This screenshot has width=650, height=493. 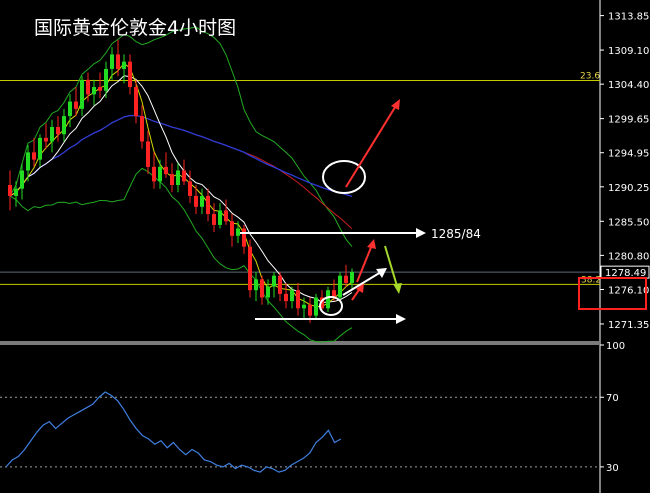 I want to click on price-tick-label: 1304.40, so click(x=628, y=85).